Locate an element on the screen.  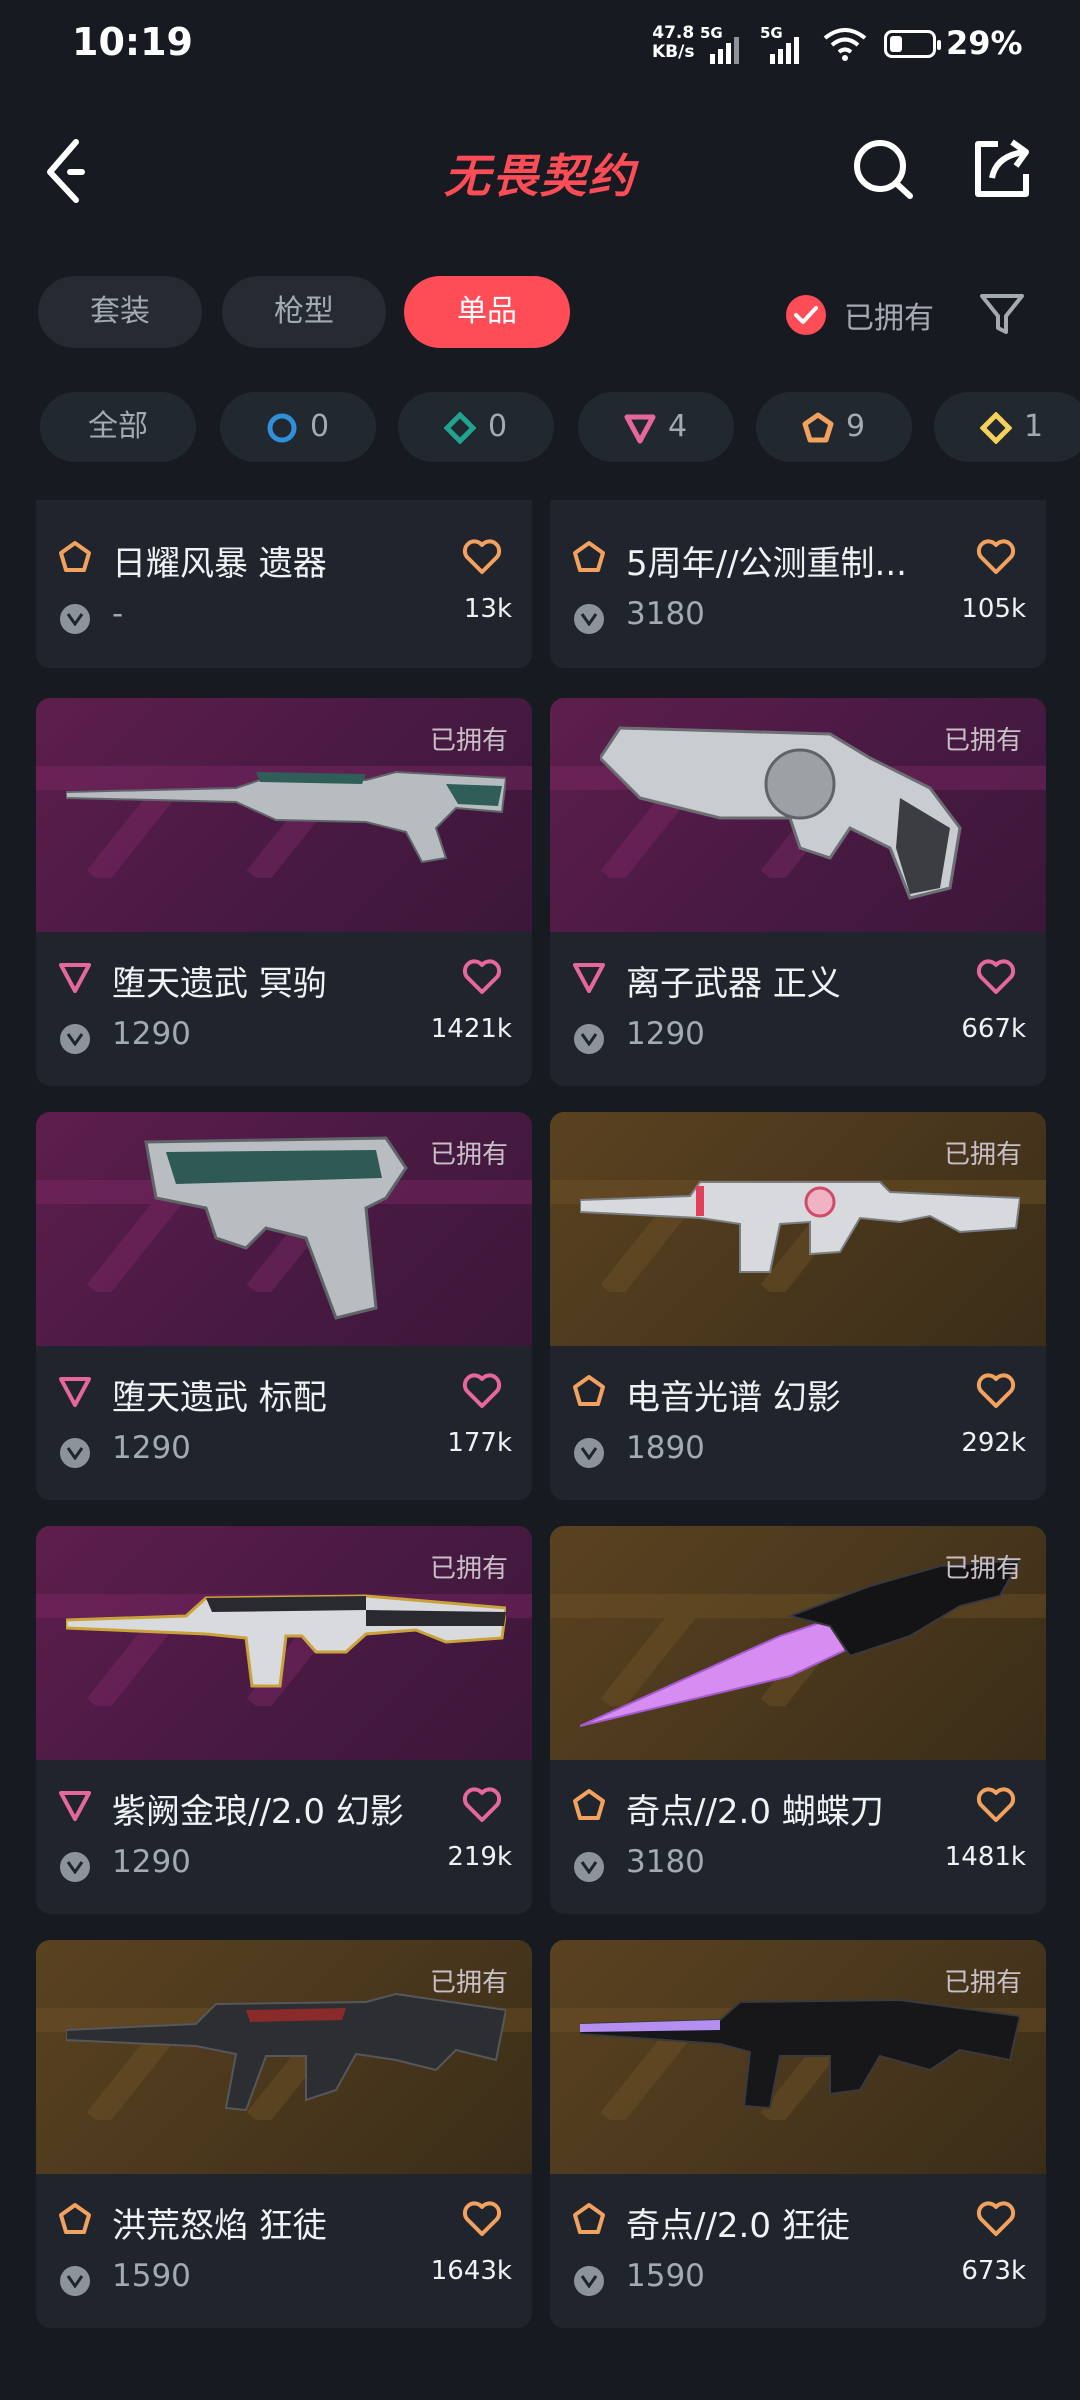
share-icon is located at coordinates (1003, 169).